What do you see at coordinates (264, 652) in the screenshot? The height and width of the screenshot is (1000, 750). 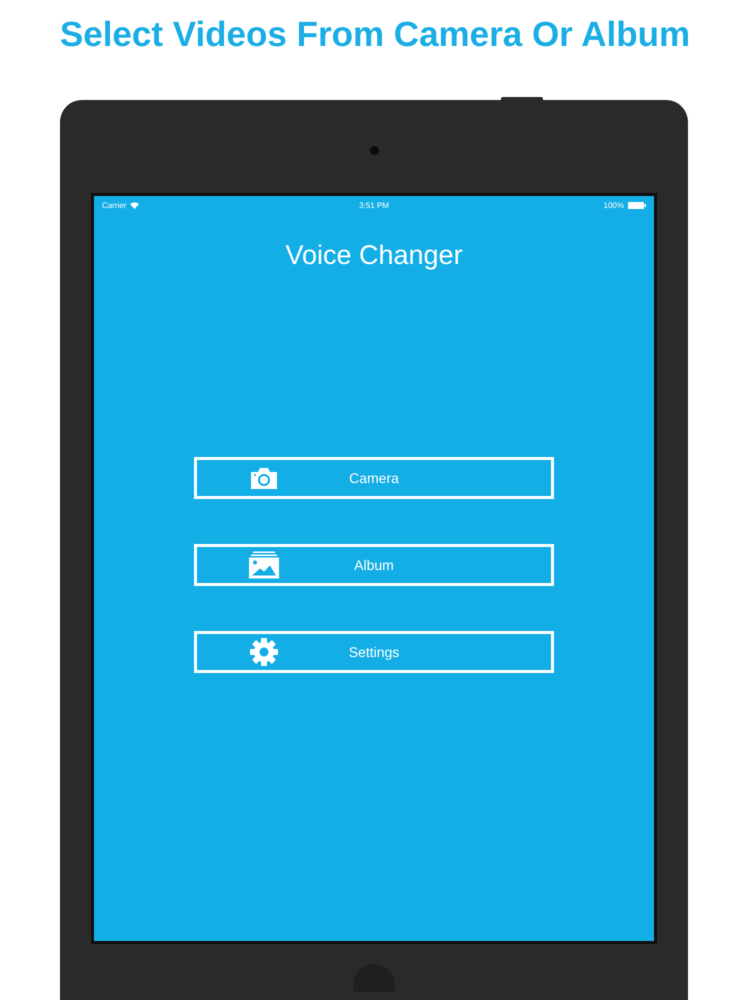 I see `settings-icon` at bounding box center [264, 652].